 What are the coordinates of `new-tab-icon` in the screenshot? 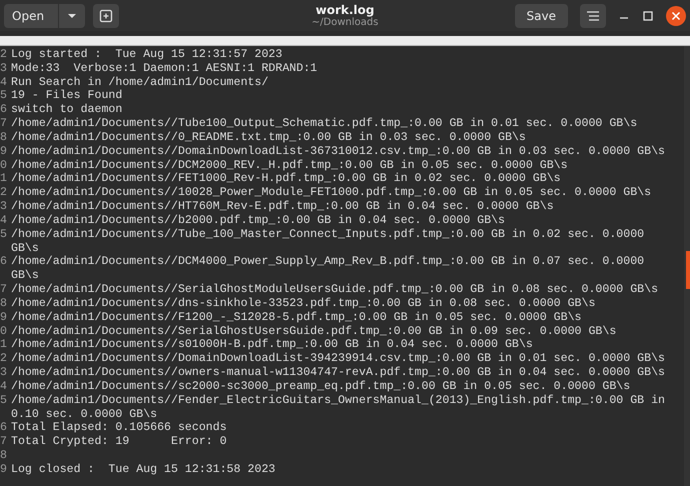 It's located at (106, 15).